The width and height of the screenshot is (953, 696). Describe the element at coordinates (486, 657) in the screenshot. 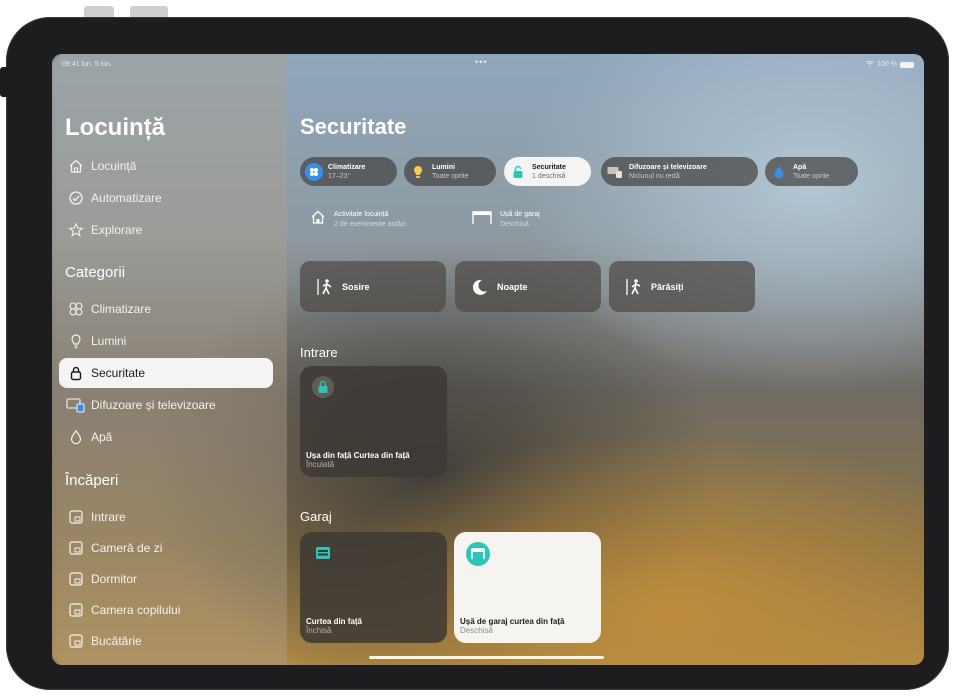

I see `home-indicator` at that location.